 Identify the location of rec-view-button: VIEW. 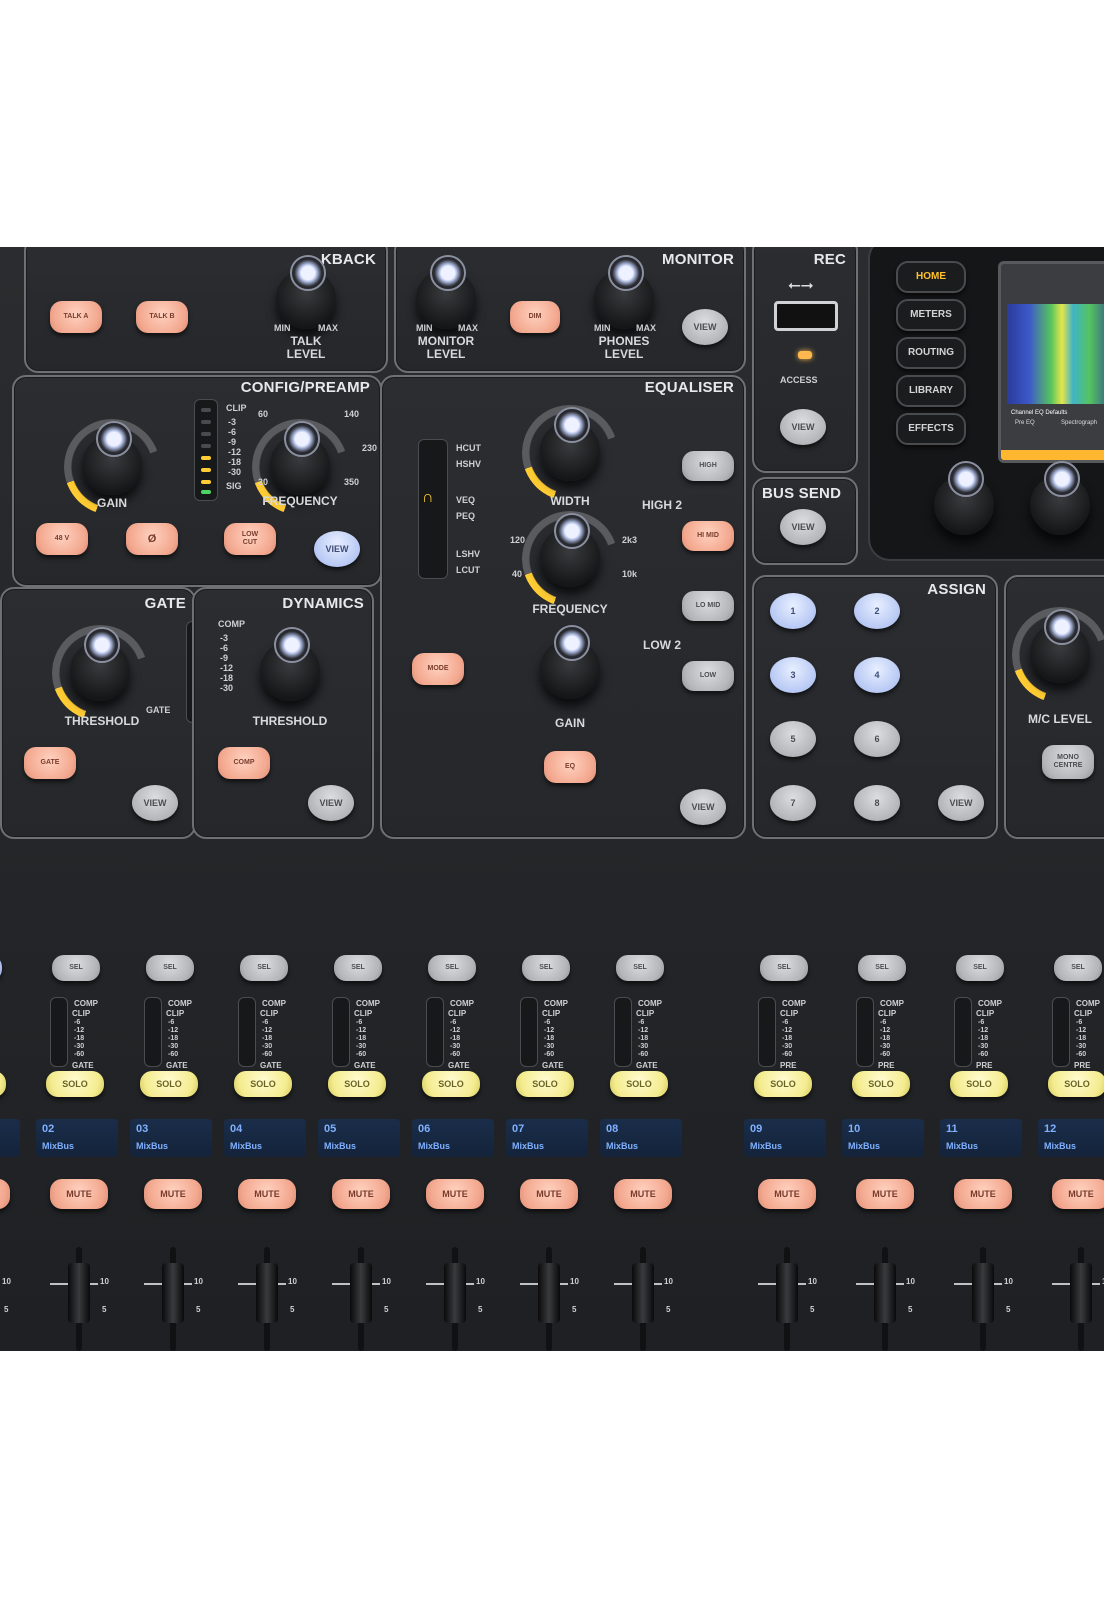
(803, 427).